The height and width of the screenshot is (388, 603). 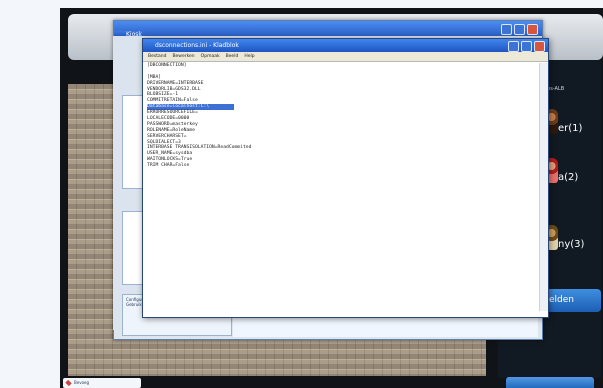 I want to click on bottom-action-button, so click(x=550, y=382).